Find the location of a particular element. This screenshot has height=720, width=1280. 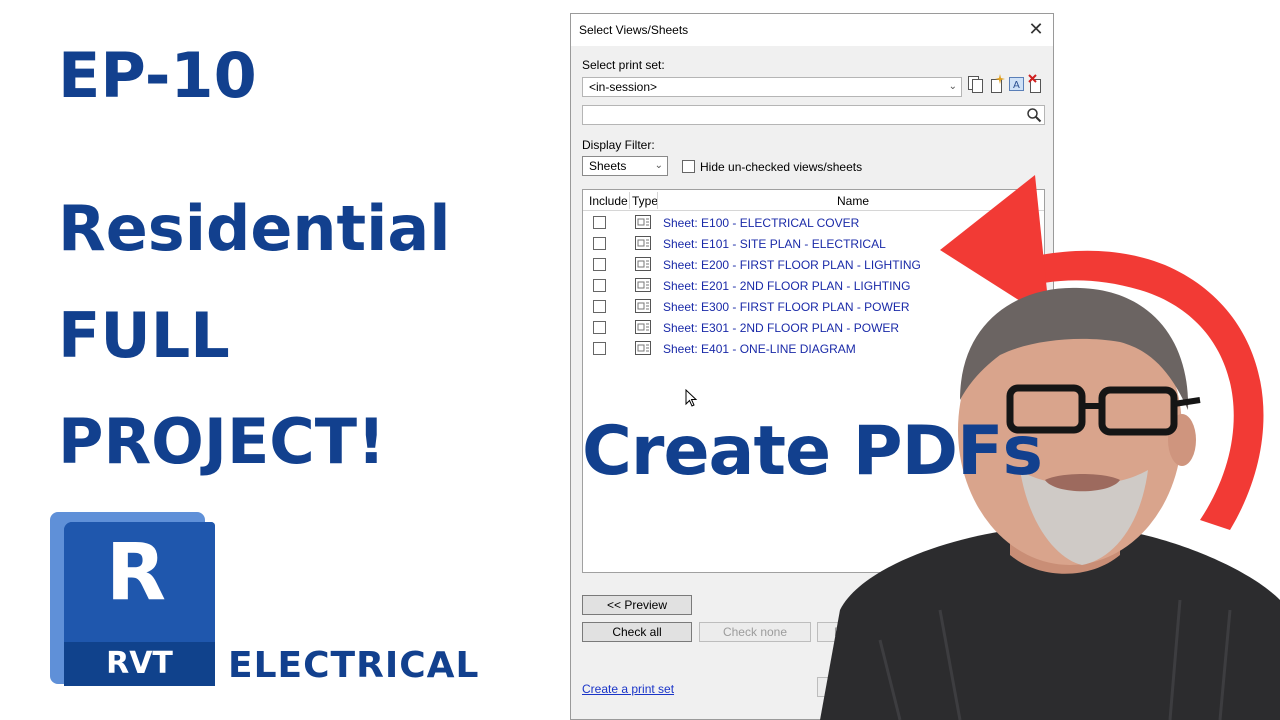

revit-logo: R RVT is located at coordinates (132, 599).